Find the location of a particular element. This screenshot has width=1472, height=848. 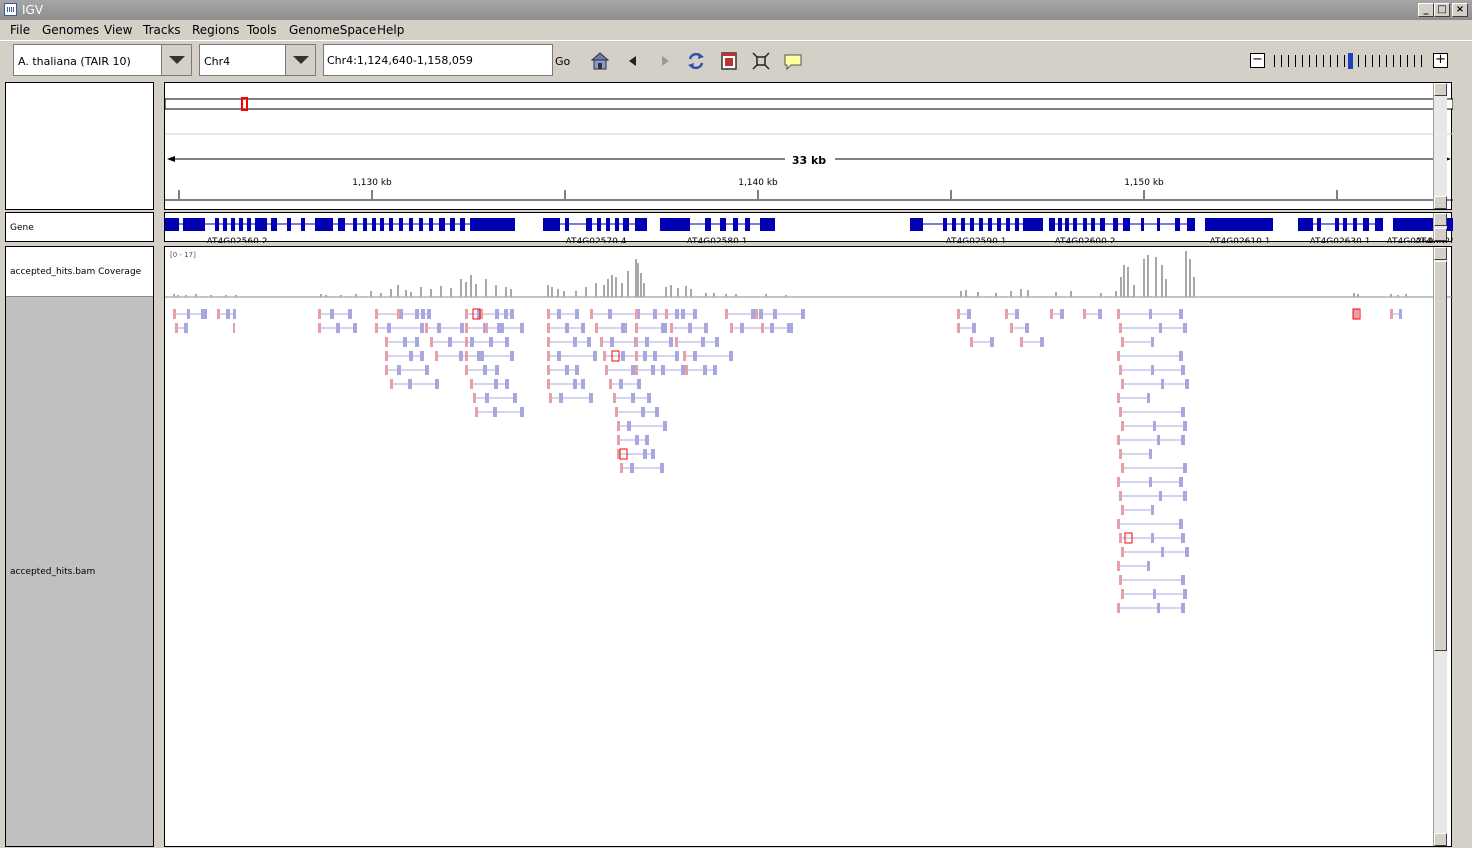

menu-regions: Regions is located at coordinates (215, 30).